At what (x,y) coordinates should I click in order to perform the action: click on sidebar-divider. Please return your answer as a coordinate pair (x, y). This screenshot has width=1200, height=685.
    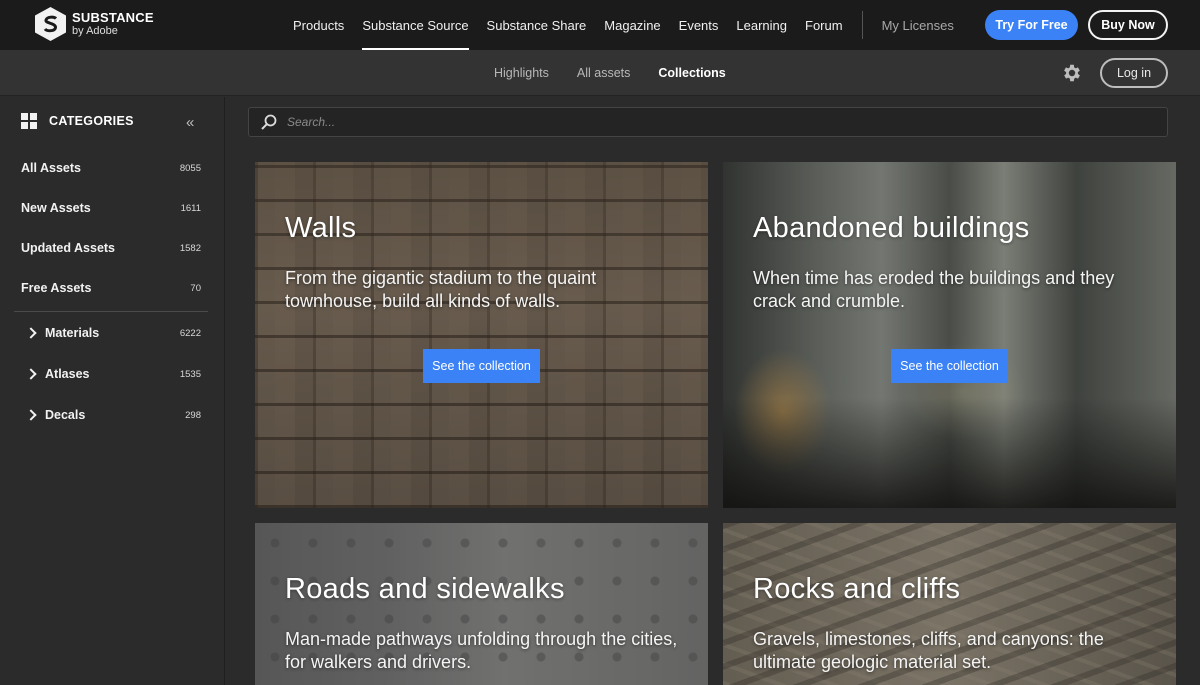
    Looking at the image, I should click on (111, 311).